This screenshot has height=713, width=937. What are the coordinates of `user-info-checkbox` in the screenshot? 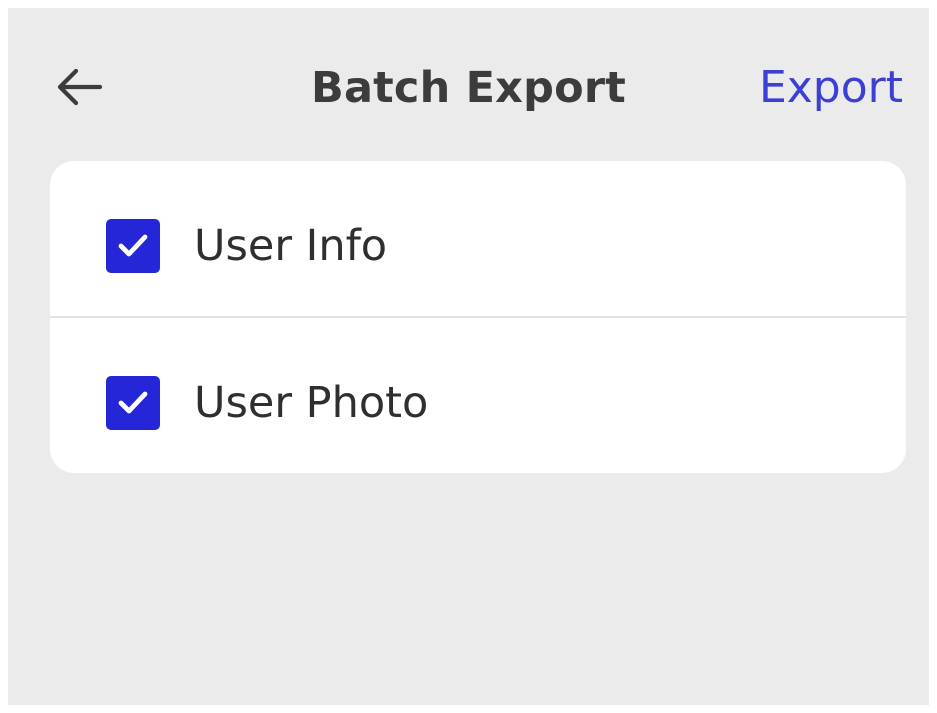 It's located at (133, 246).